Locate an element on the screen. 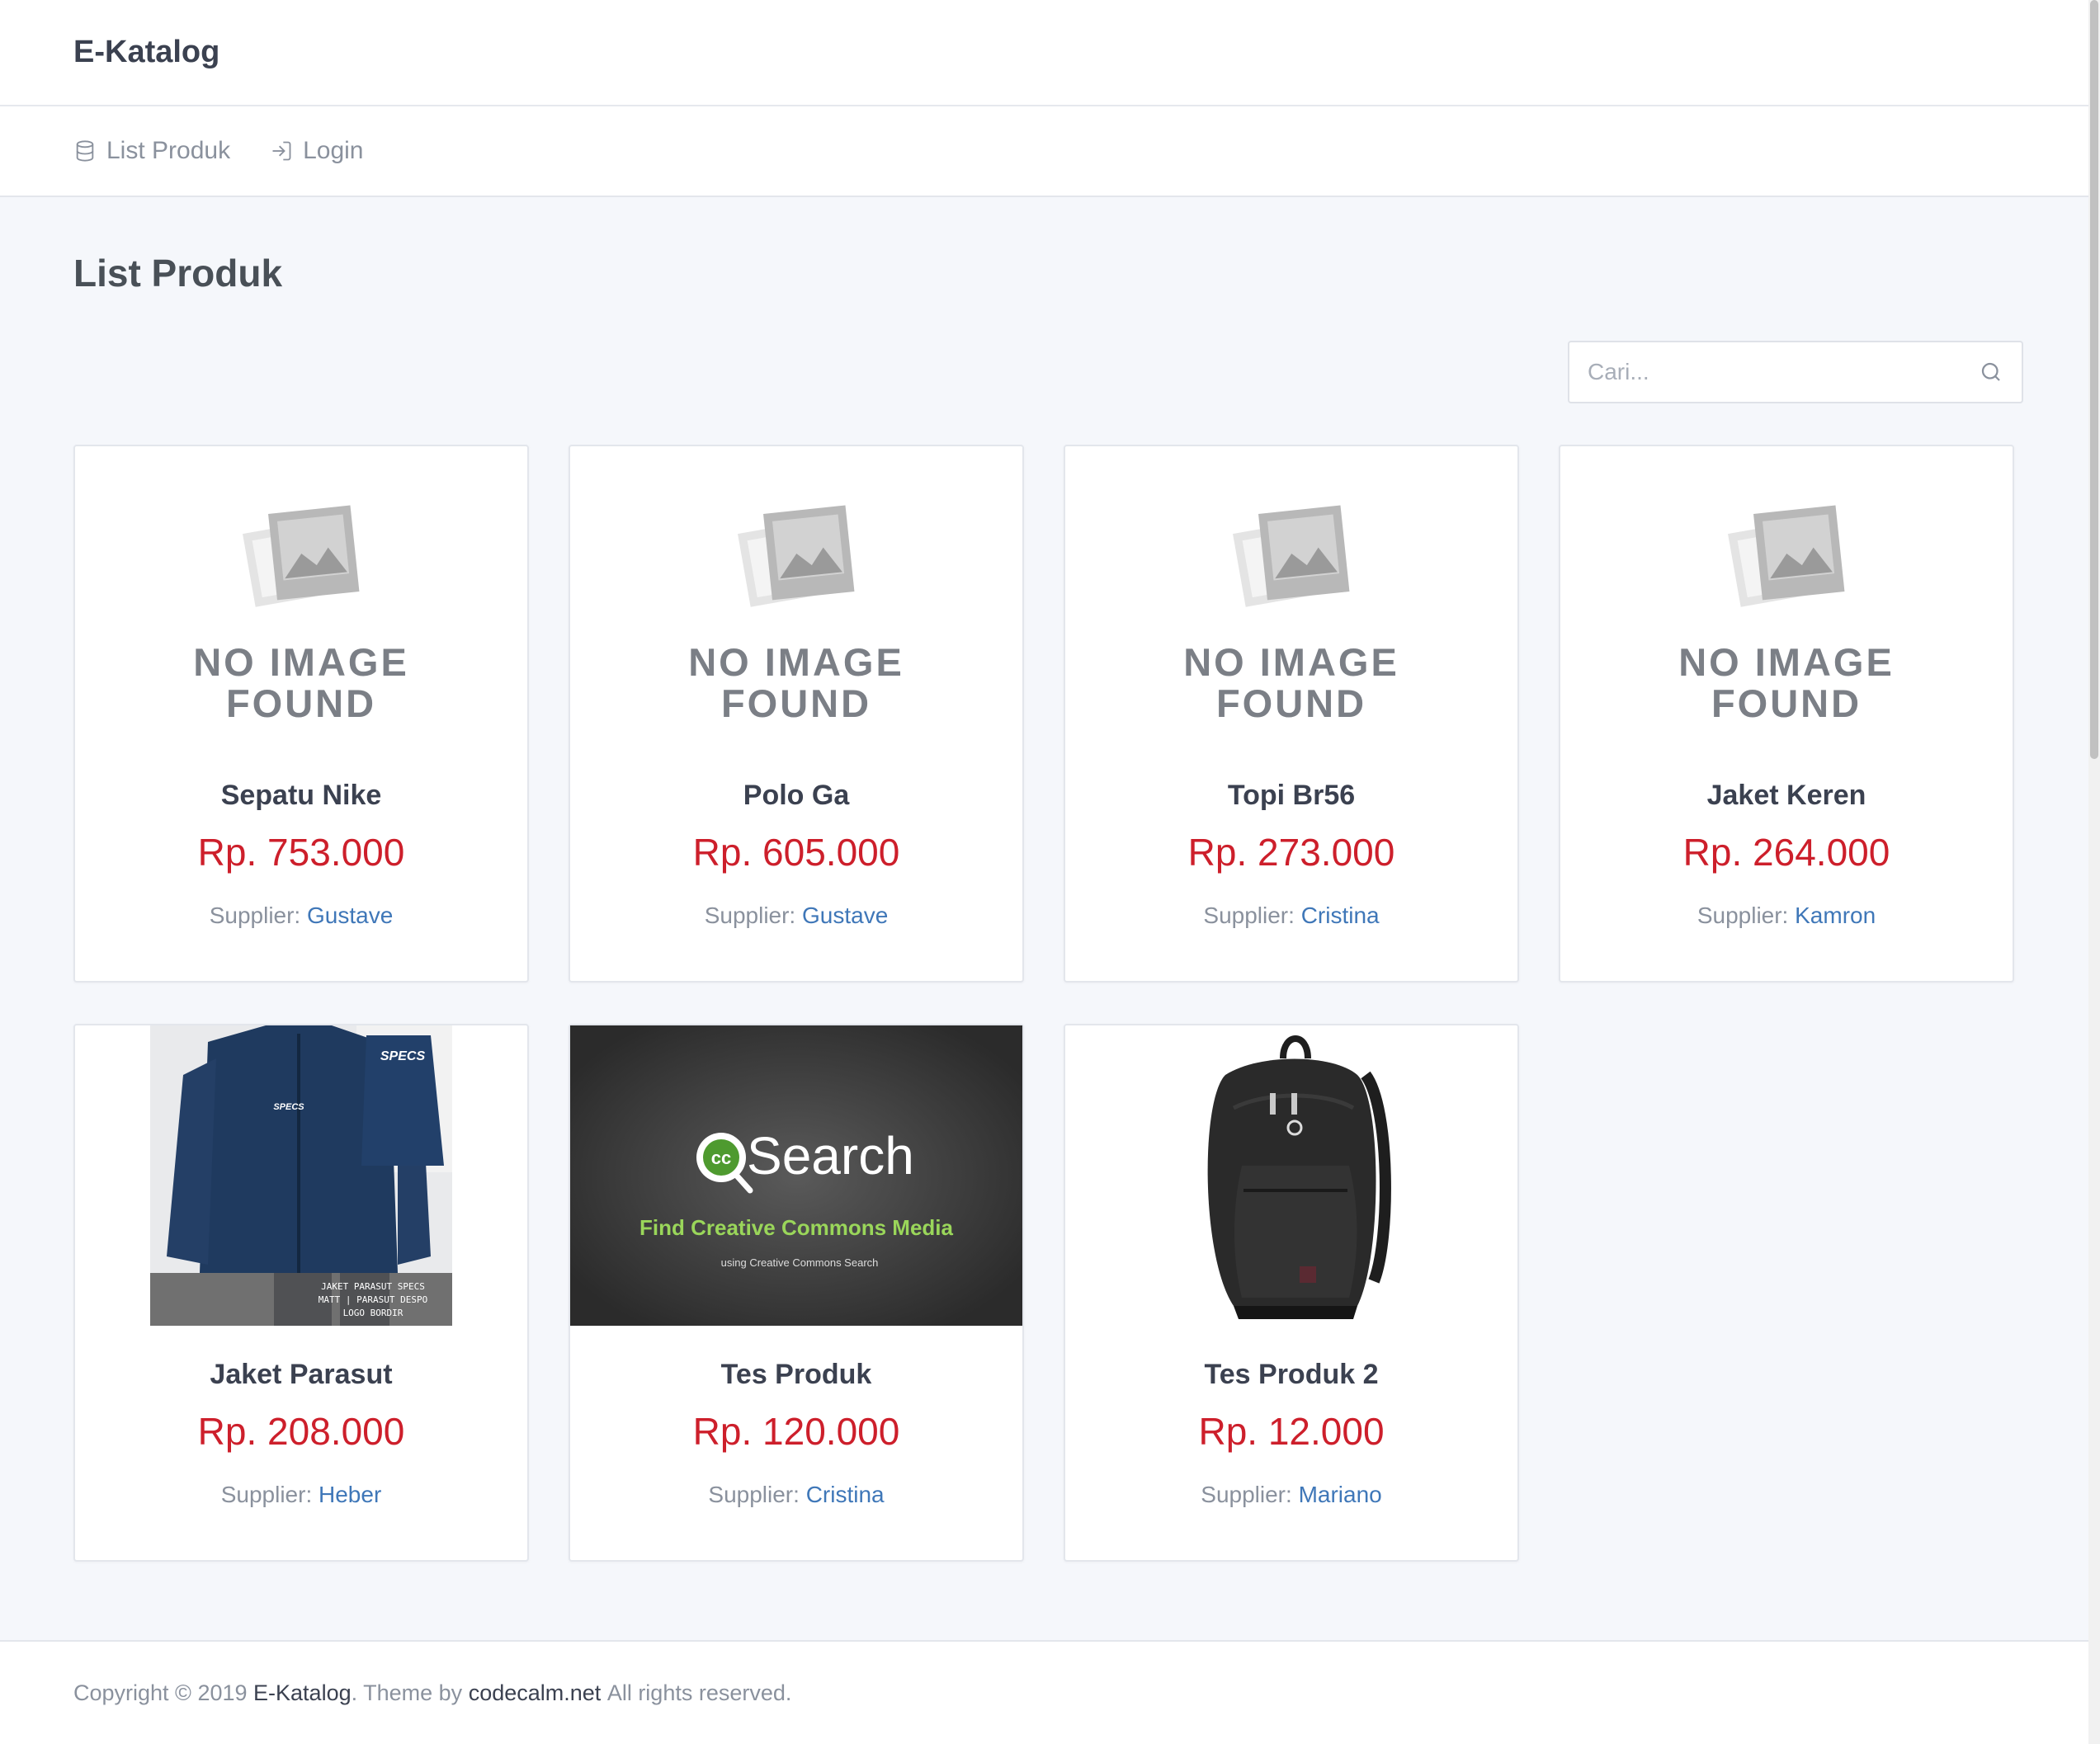  footer-theme-by: . Theme by is located at coordinates (407, 1692).